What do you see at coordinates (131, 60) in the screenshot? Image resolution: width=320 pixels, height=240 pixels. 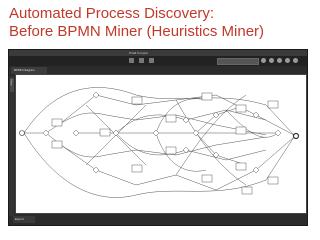 I see `grid-icon` at bounding box center [131, 60].